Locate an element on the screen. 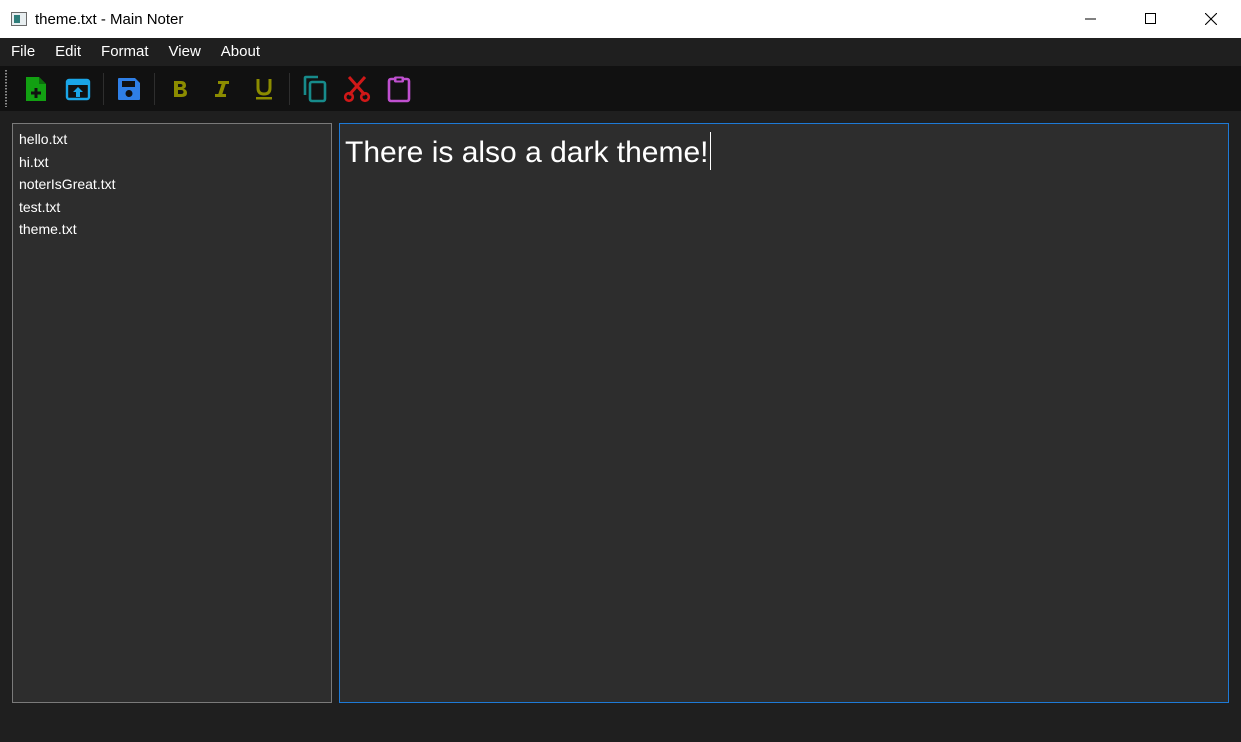 The height and width of the screenshot is (742, 1241). save-icon is located at coordinates (129, 88).